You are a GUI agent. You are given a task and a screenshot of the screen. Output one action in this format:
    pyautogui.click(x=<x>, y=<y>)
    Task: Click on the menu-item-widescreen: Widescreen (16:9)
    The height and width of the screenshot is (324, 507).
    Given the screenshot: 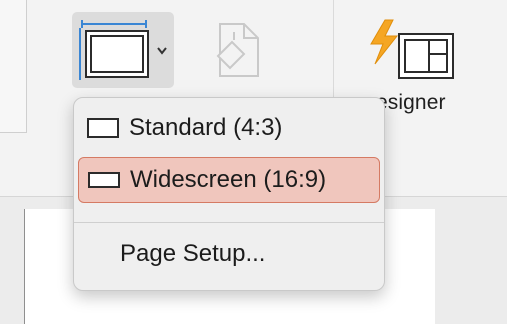 What is the action you would take?
    pyautogui.click(x=229, y=180)
    